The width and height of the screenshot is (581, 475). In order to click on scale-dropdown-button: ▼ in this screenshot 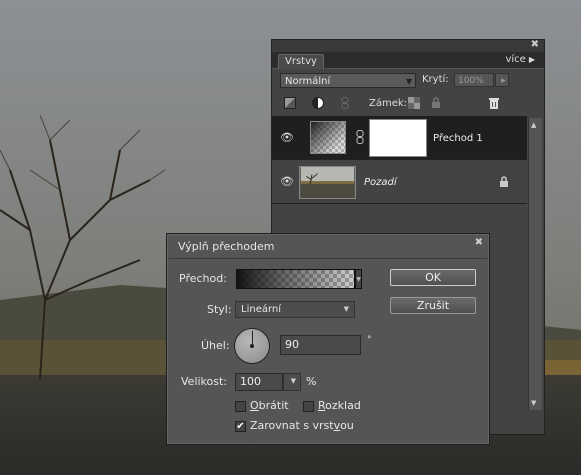, I will do `click(292, 382)`.